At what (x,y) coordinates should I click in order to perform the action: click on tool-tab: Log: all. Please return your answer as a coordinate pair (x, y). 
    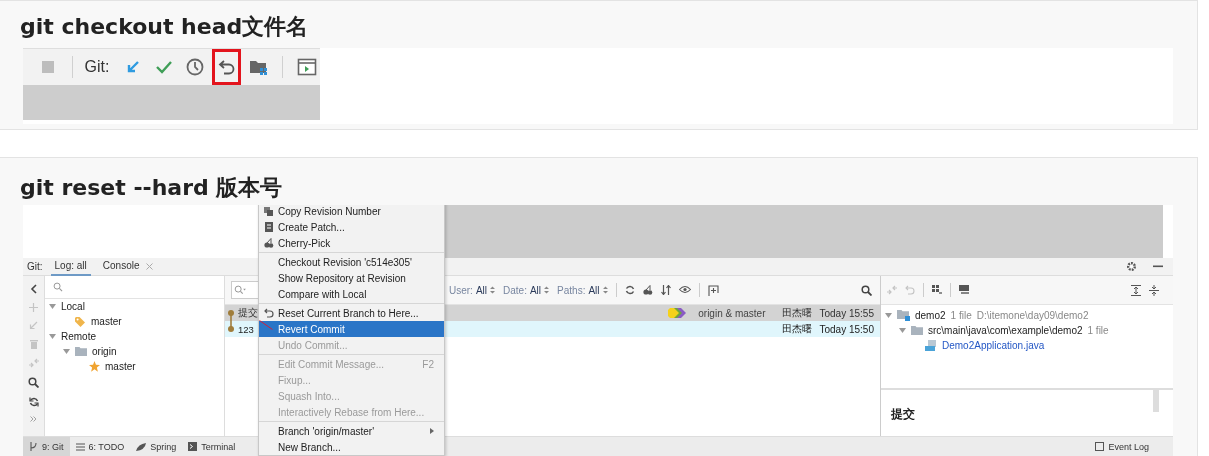
    Looking at the image, I should click on (70, 266).